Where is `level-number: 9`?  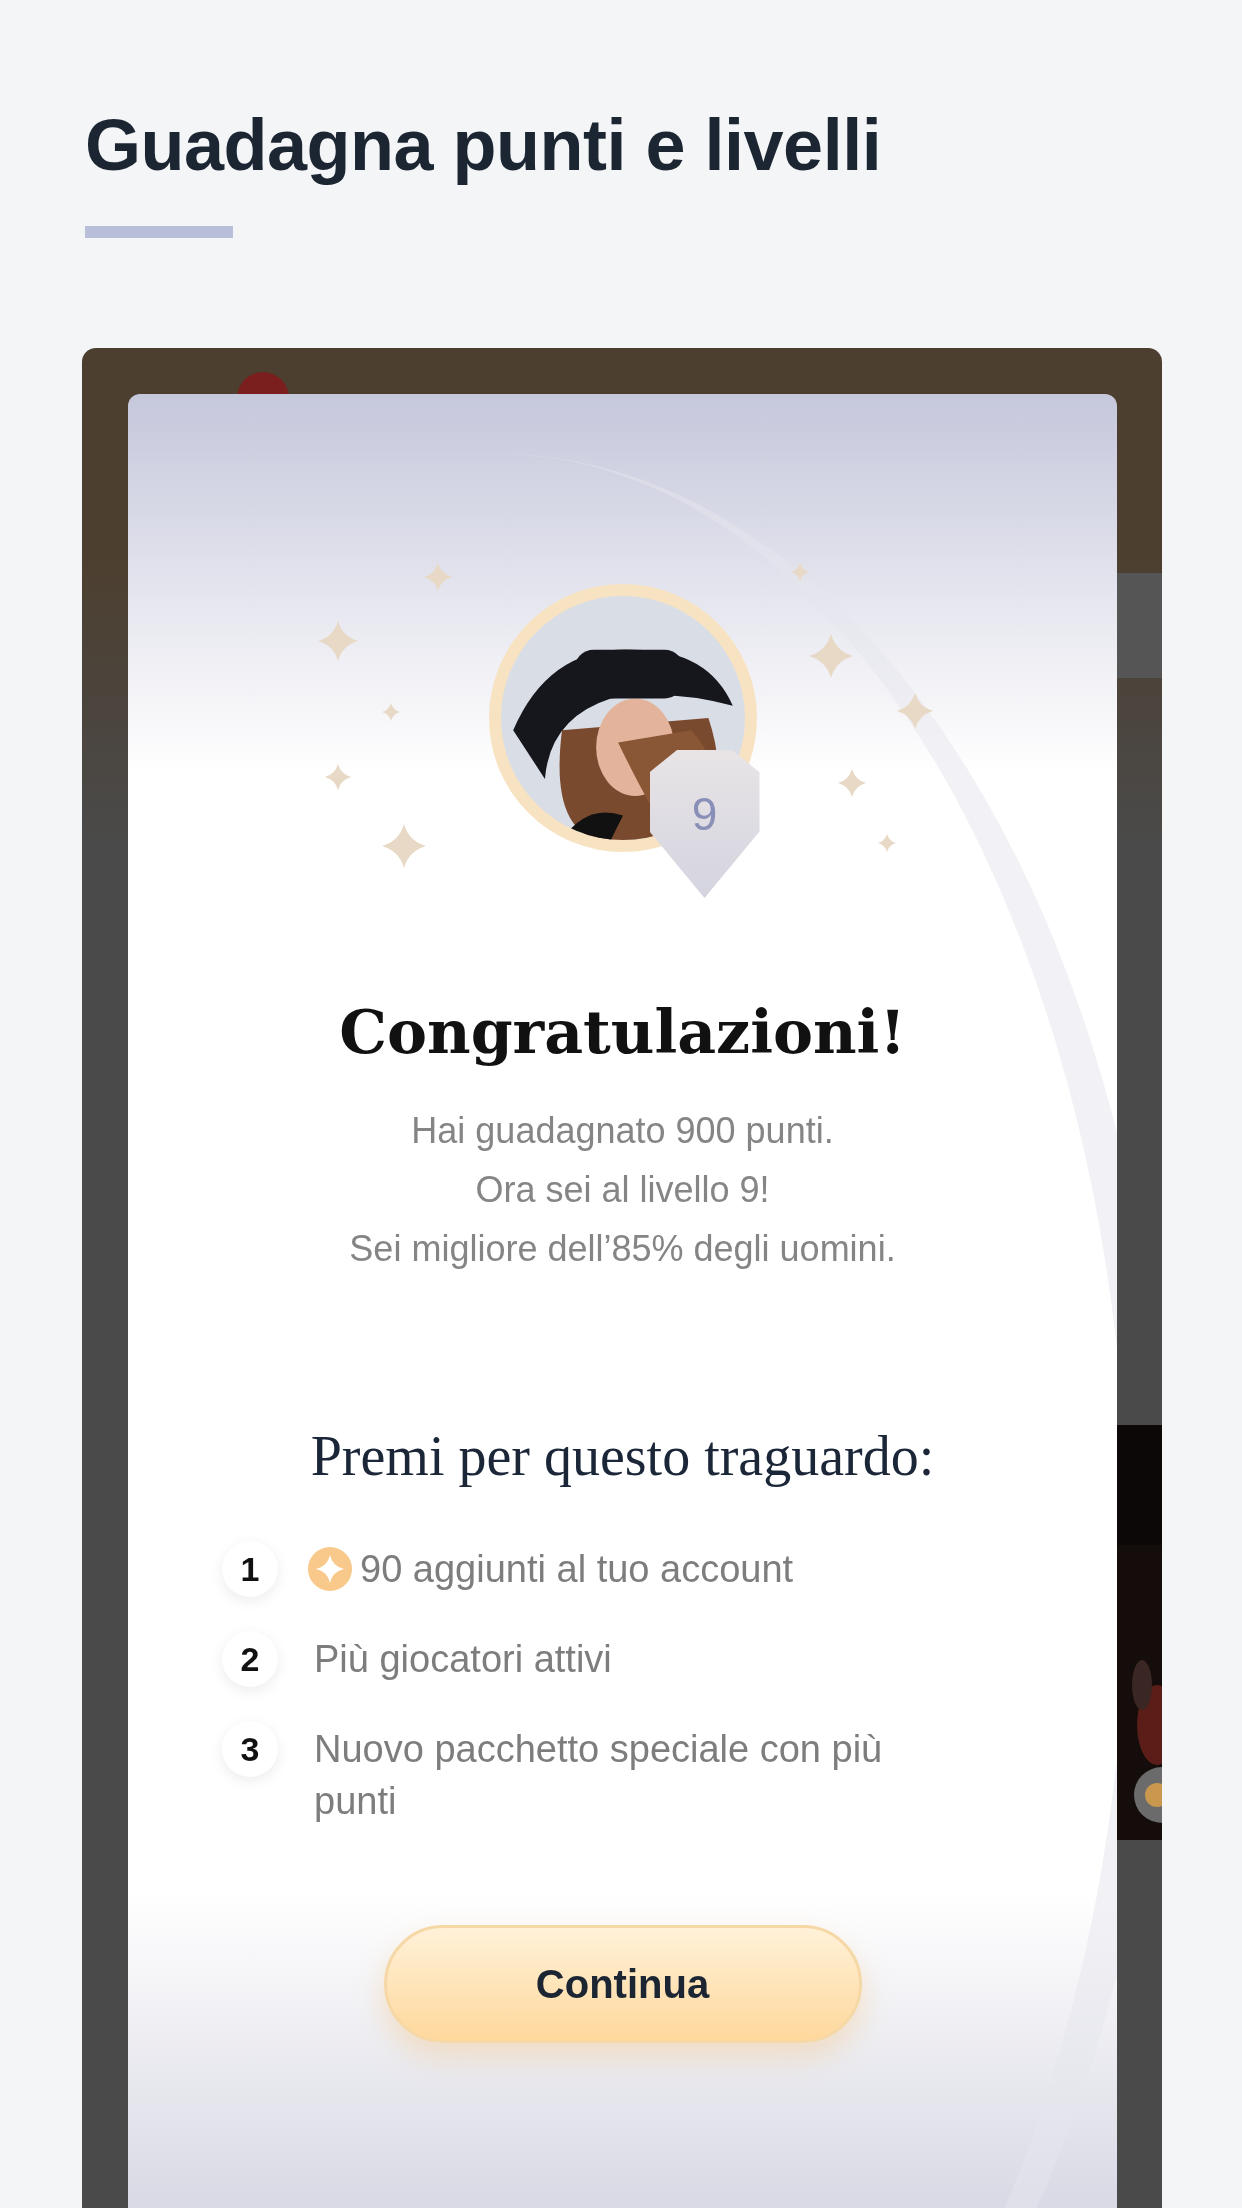
level-number: 9 is located at coordinates (704, 814).